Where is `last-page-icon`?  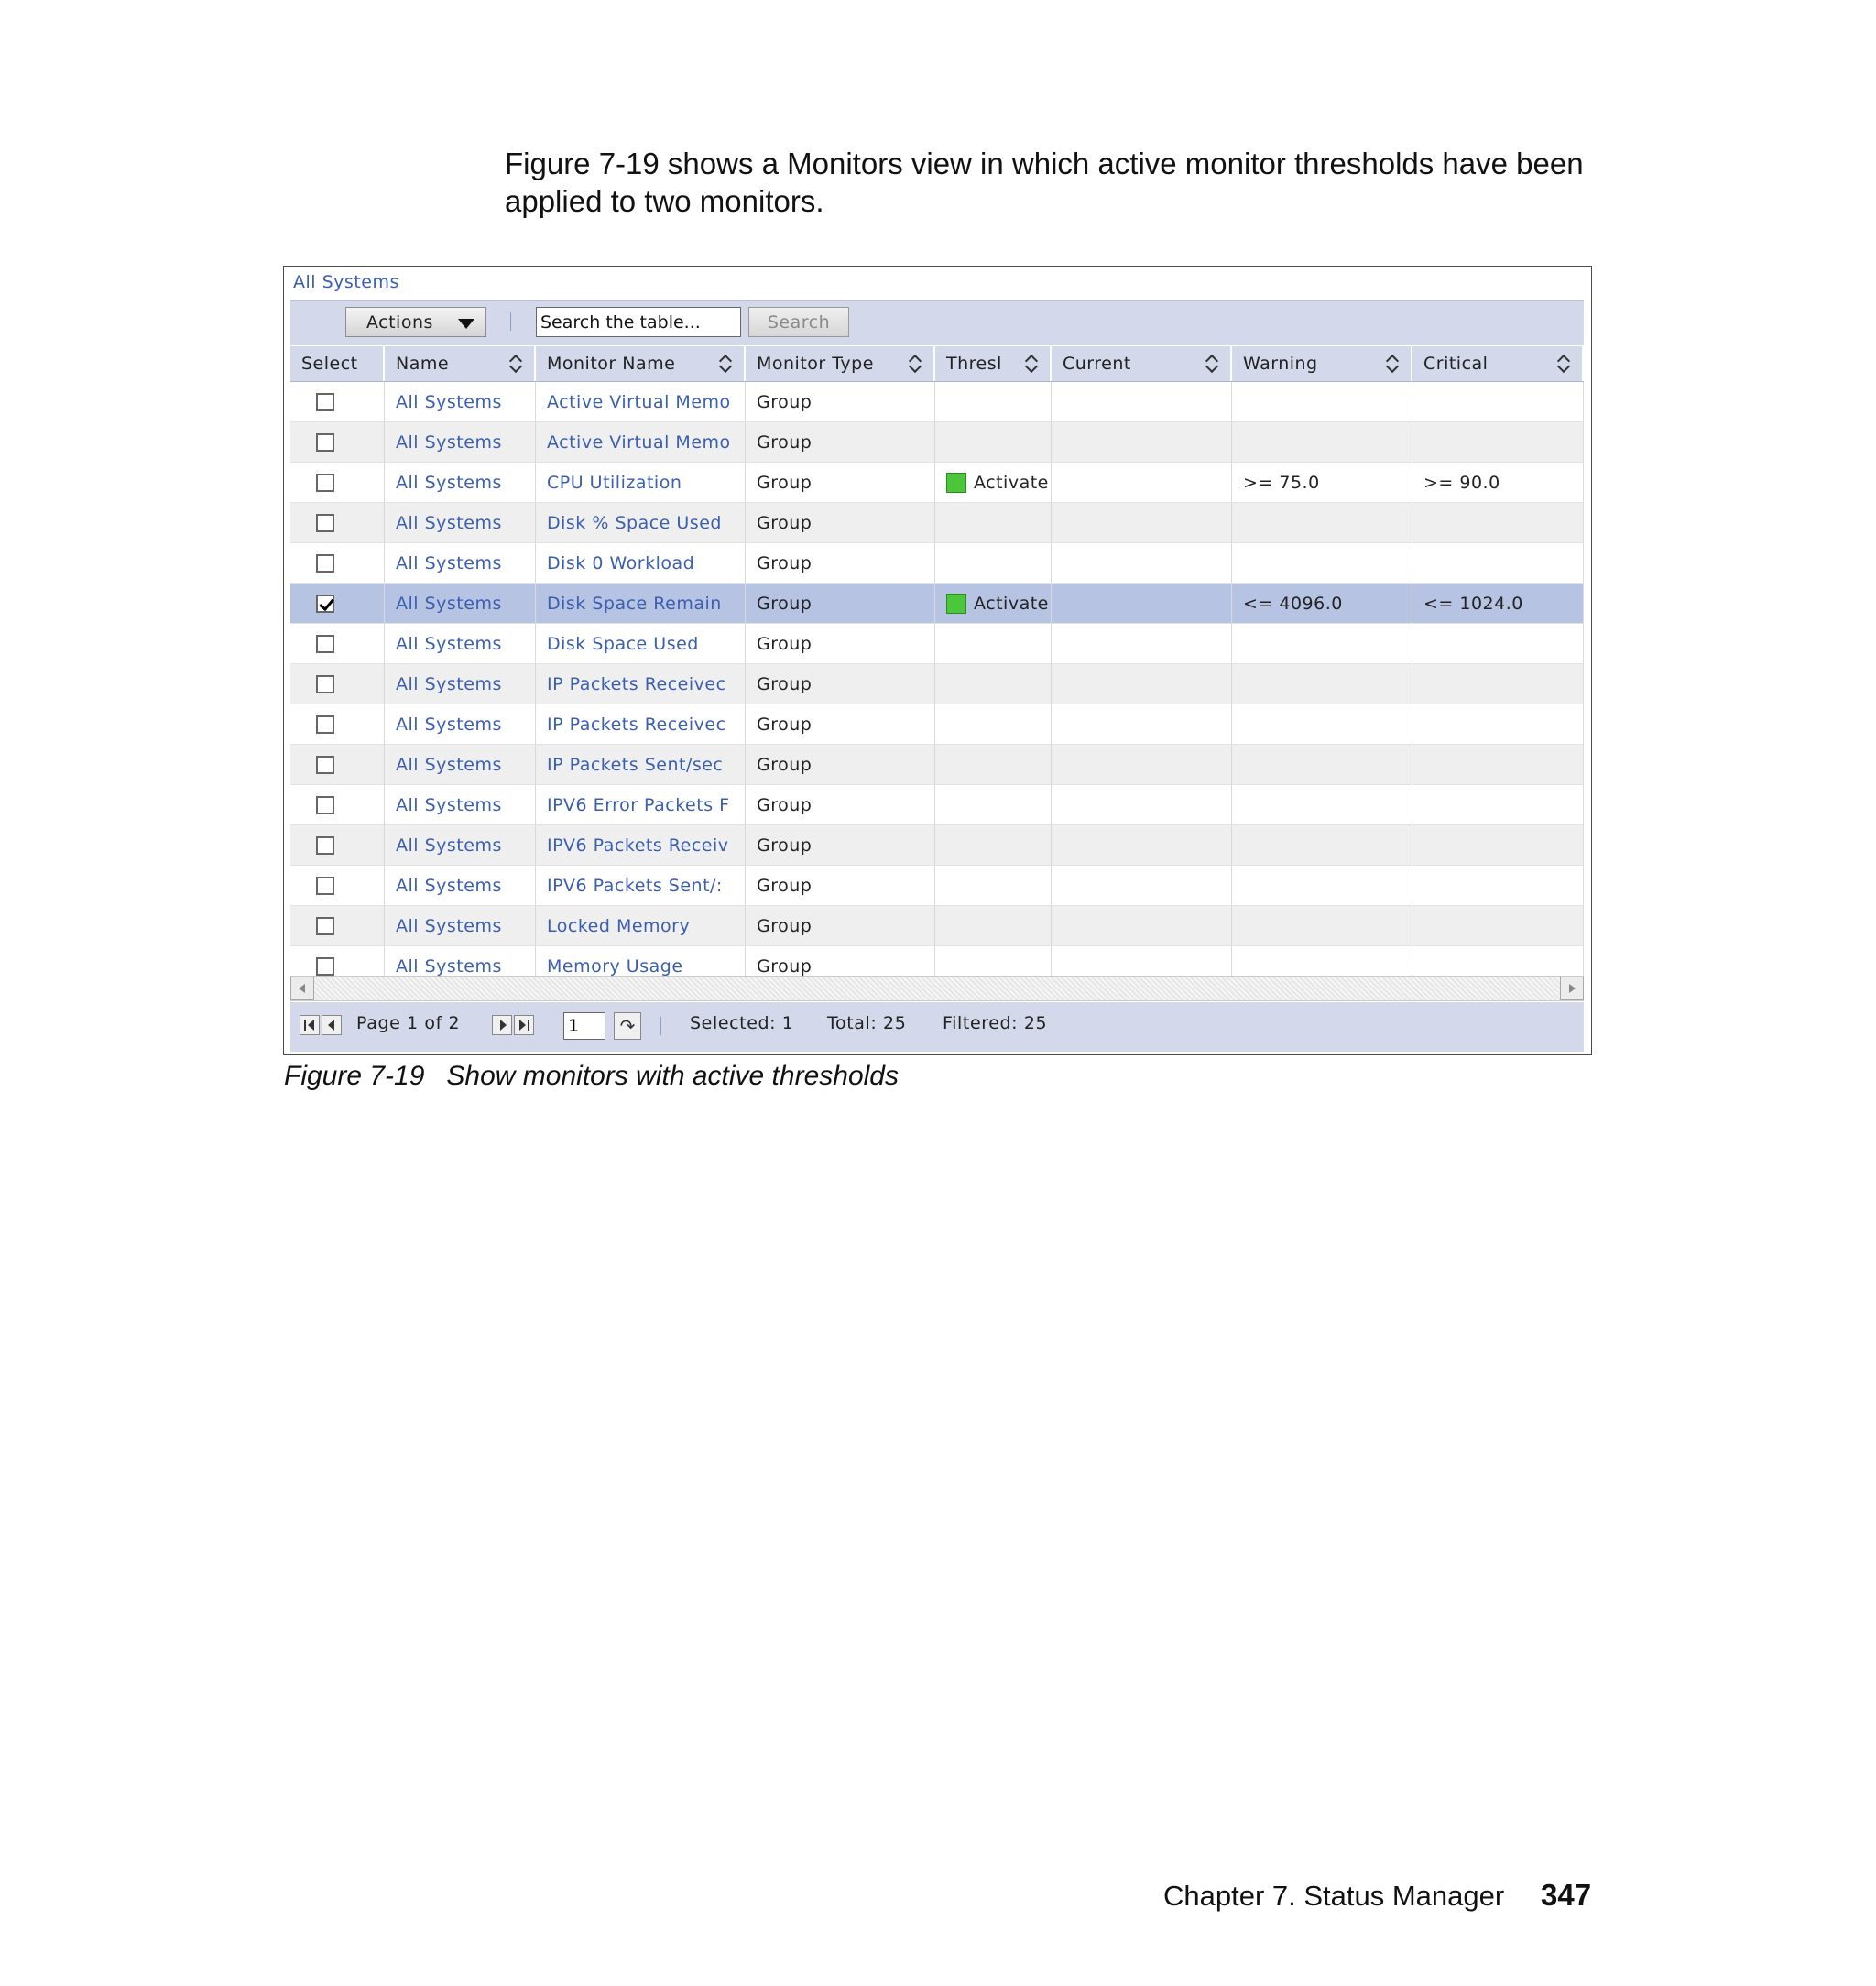 last-page-icon is located at coordinates (524, 1025).